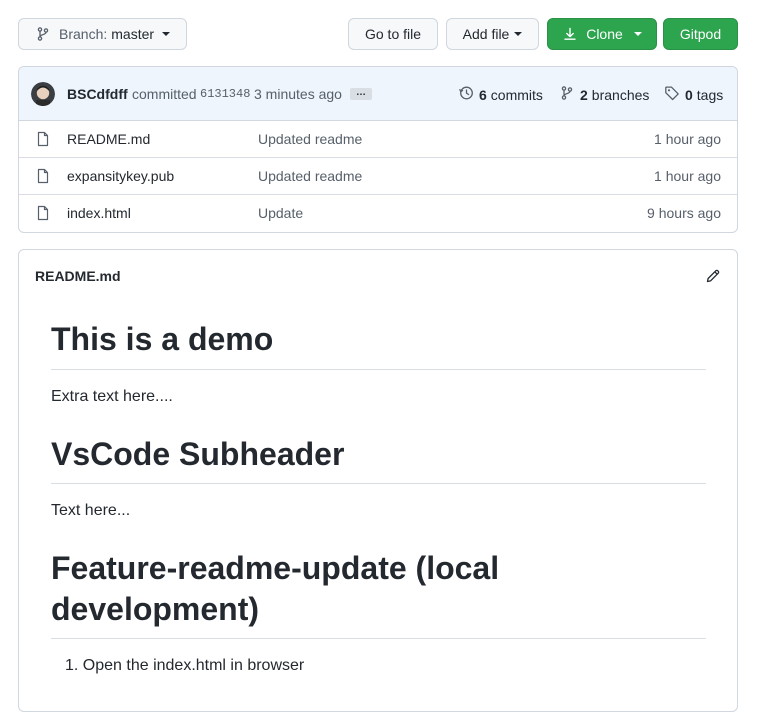 The image size is (763, 725). What do you see at coordinates (162, 339) in the screenshot?
I see `readme-heading: This is a demo` at bounding box center [162, 339].